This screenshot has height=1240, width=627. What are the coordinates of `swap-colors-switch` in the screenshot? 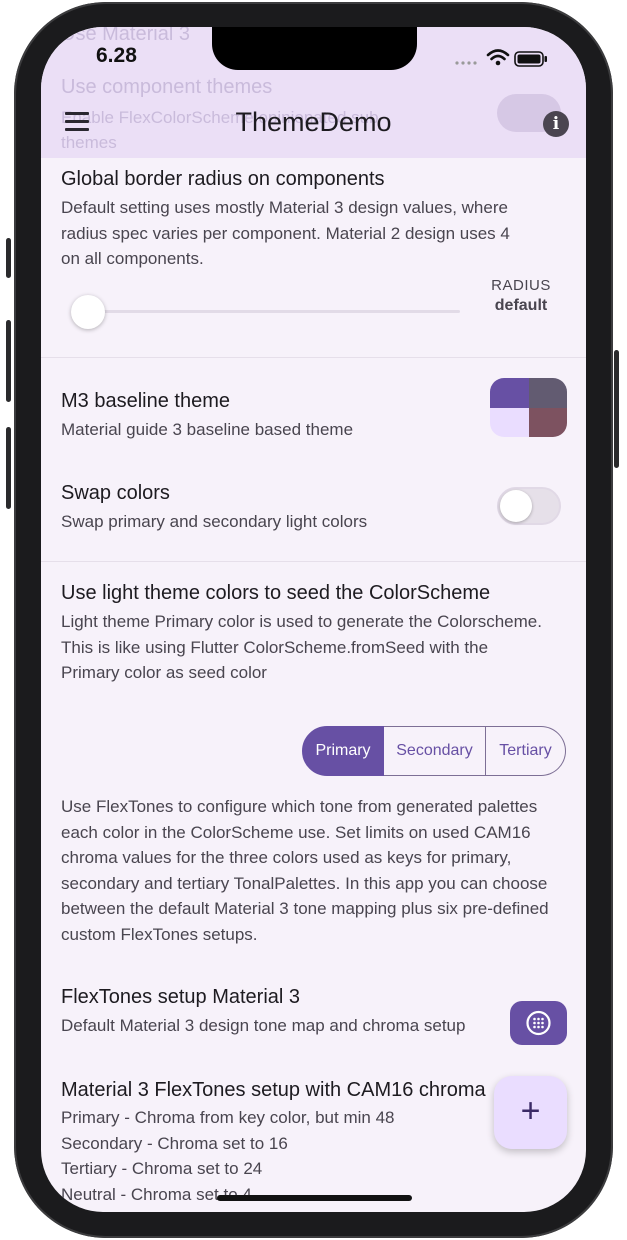 It's located at (529, 506).